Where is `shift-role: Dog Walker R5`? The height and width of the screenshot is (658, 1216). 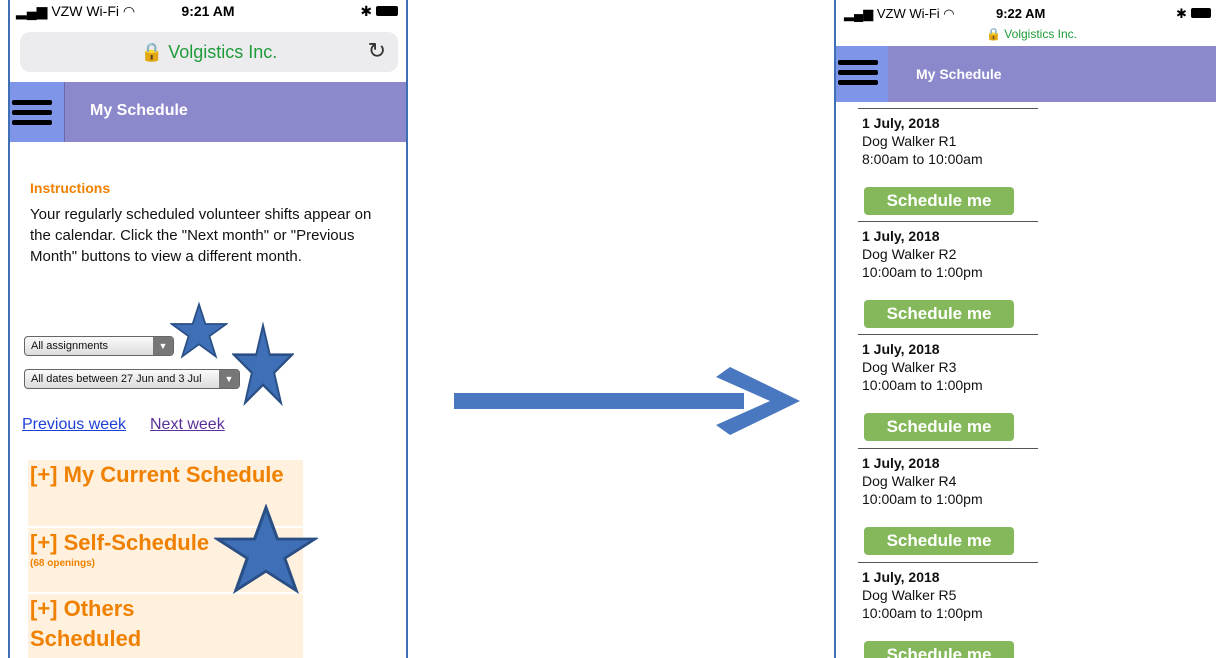
shift-role: Dog Walker R5 is located at coordinates (909, 595).